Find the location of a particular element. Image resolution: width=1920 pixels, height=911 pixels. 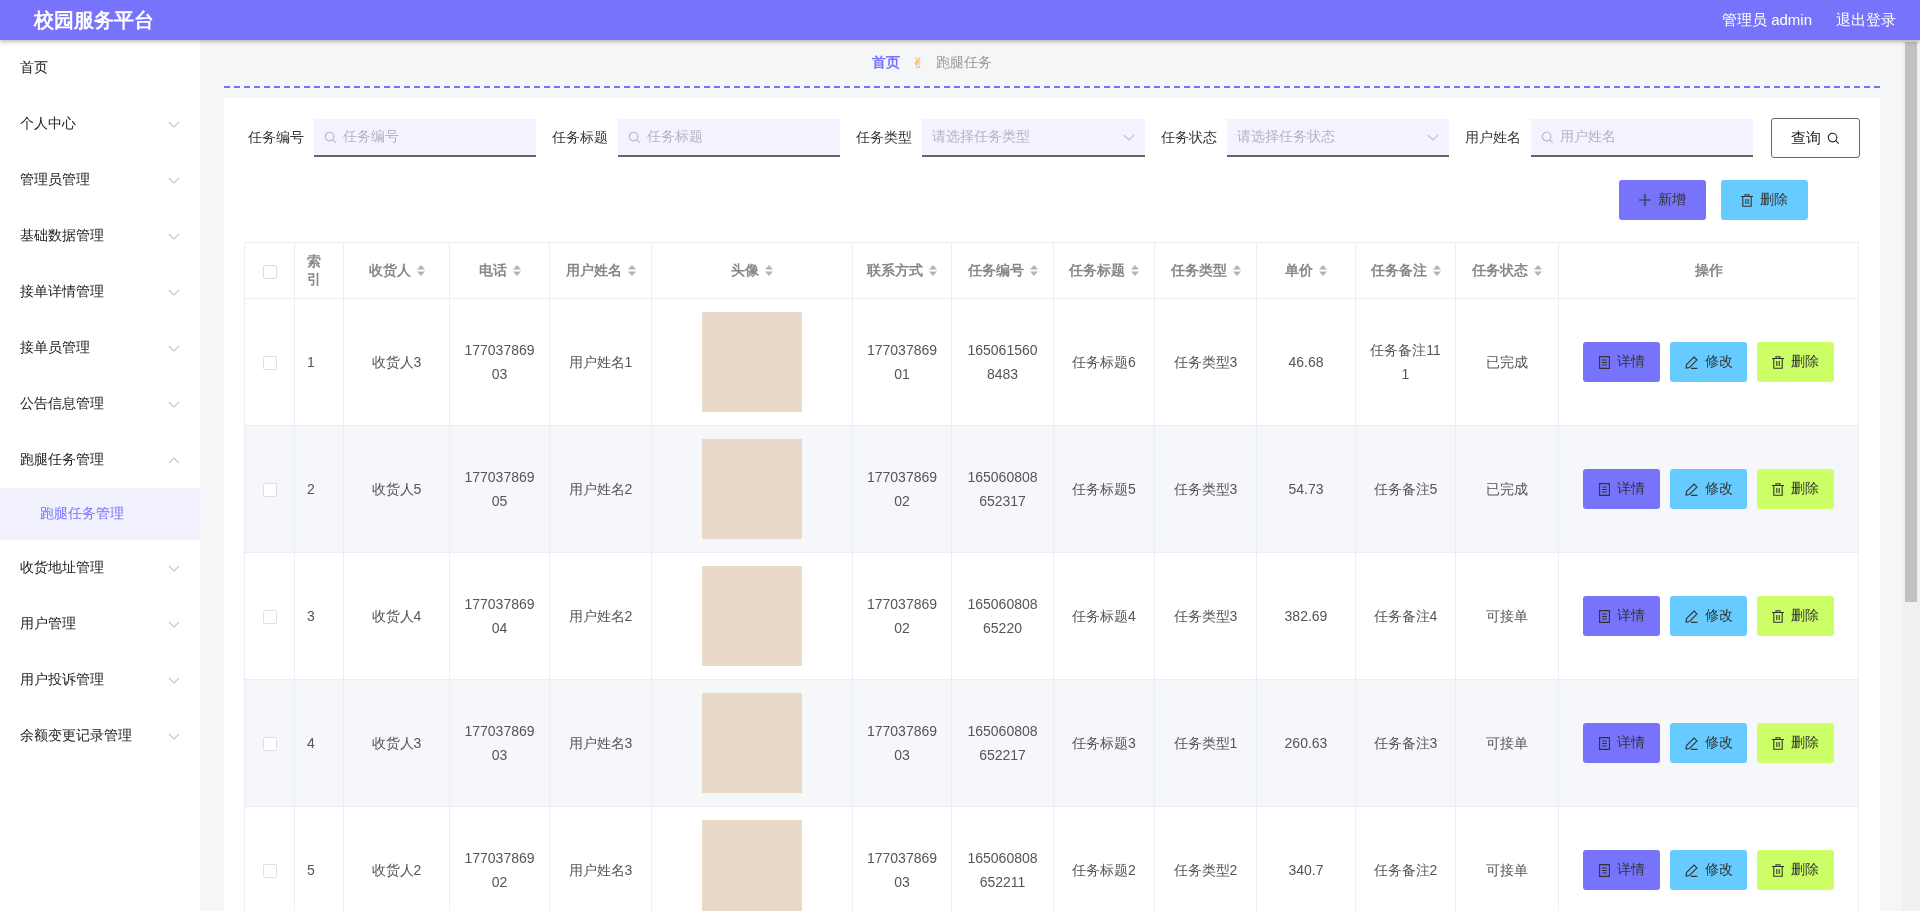

sidebar-menu-item: 跑腿任务管理 is located at coordinates (100, 460).